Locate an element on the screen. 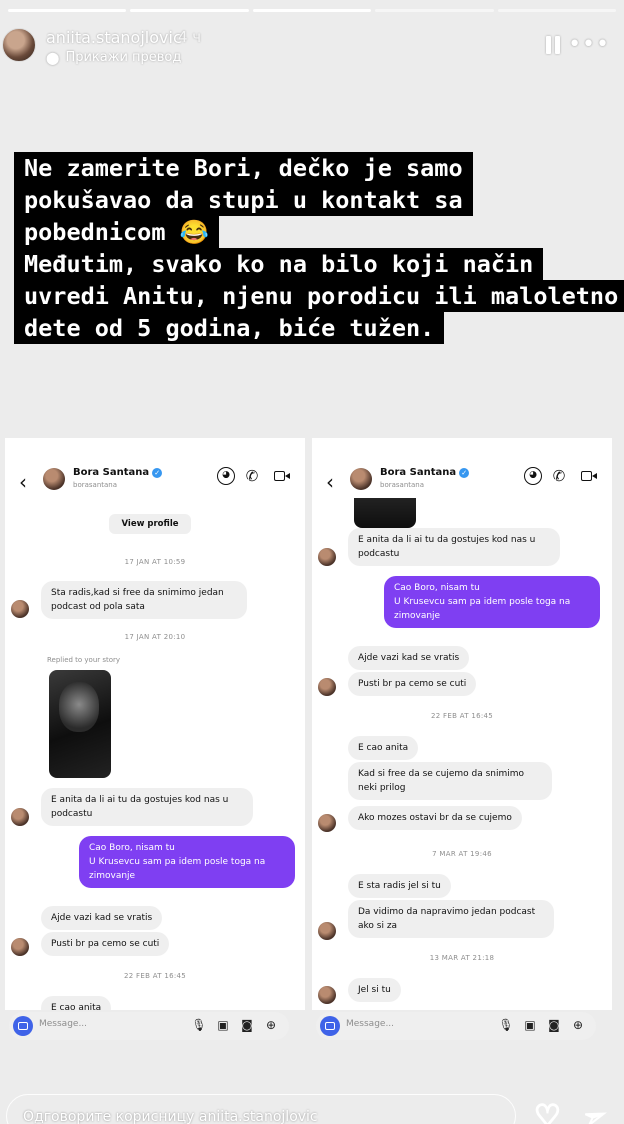 The image size is (624, 1124). reply-placeholder: Одговорите корисницу aniita.stanojlovic is located at coordinates (170, 1116).